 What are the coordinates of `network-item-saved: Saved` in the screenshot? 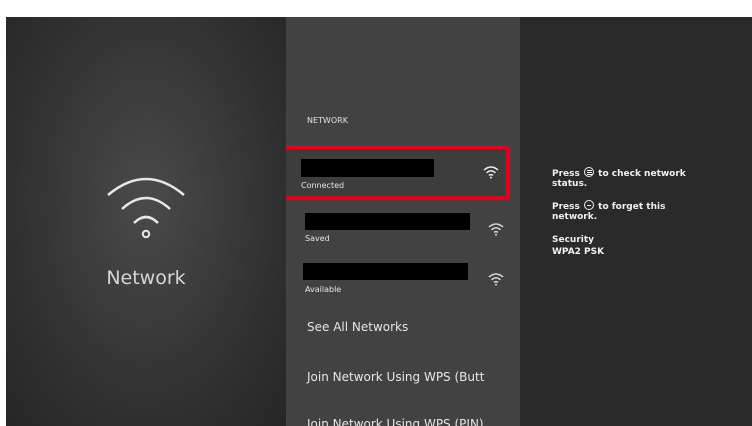 It's located at (403, 232).